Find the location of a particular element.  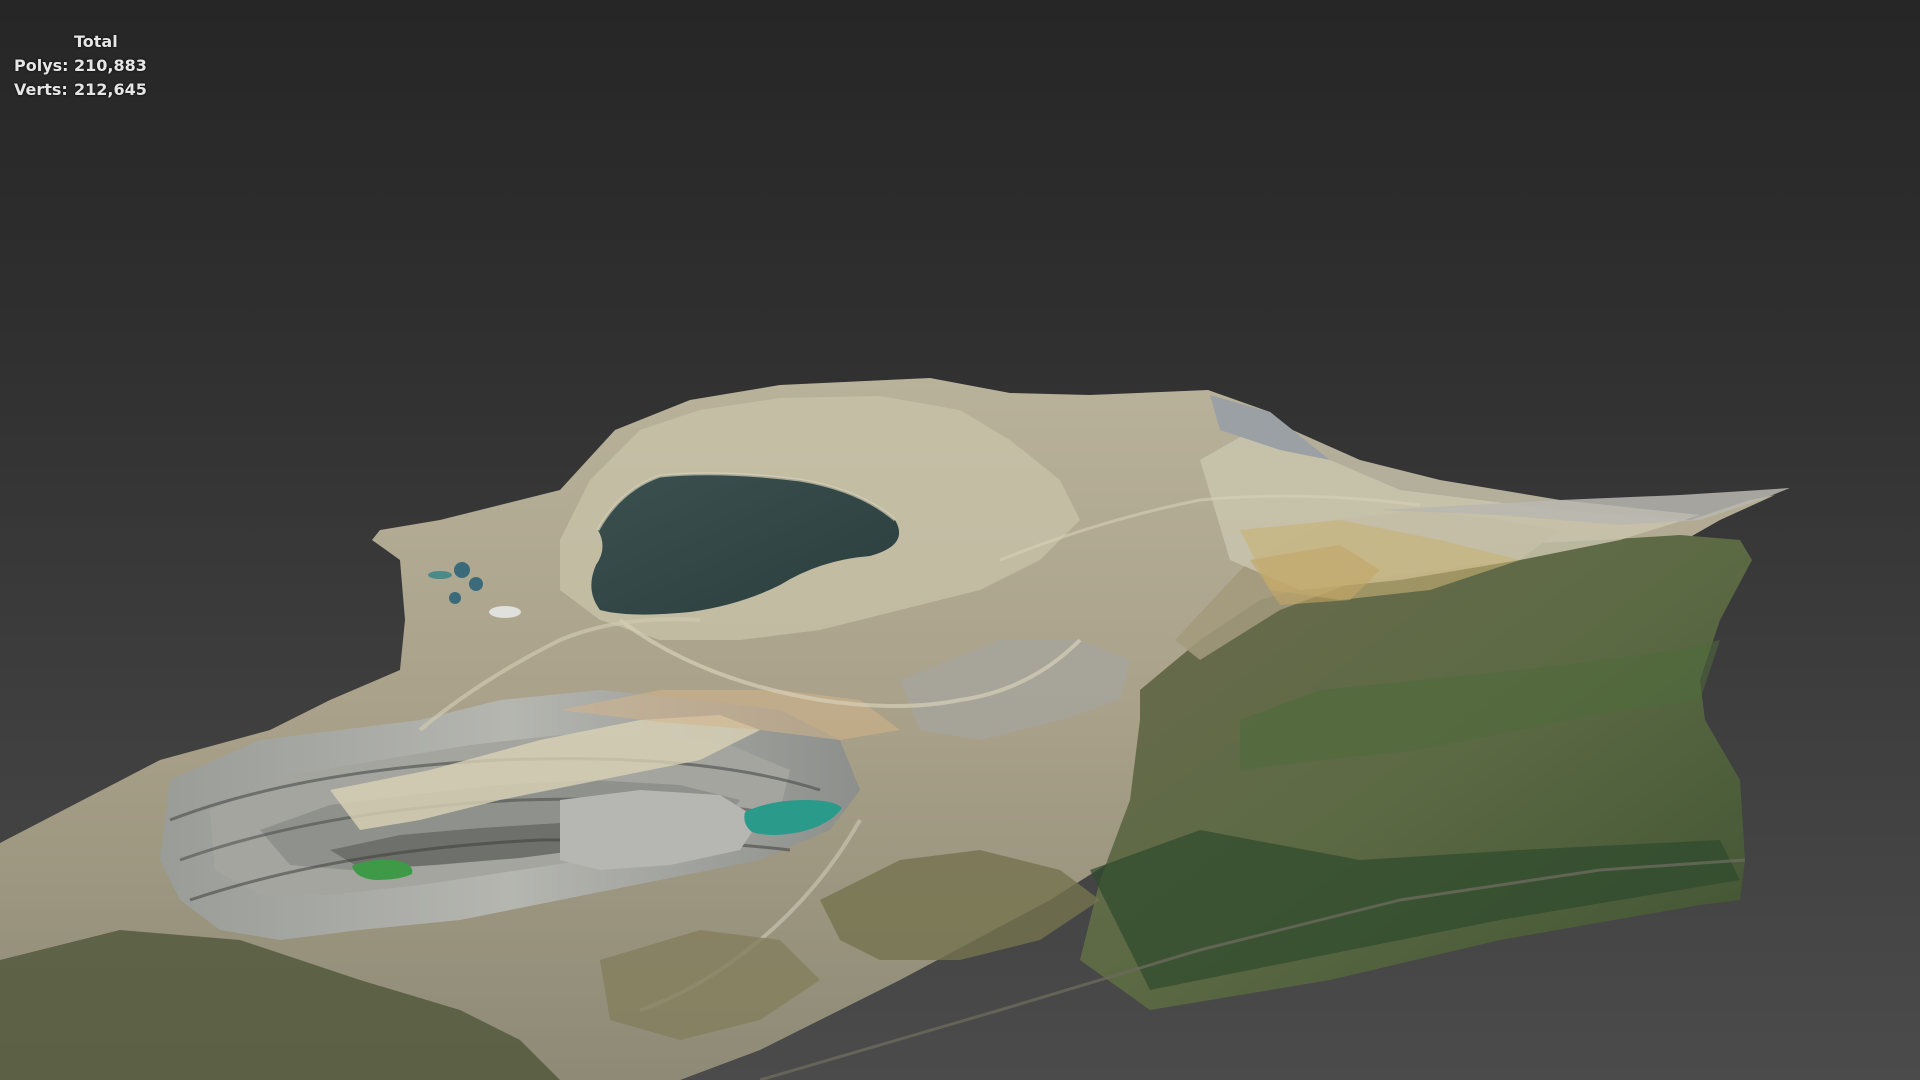

stats-header-row: Total is located at coordinates (80, 42).